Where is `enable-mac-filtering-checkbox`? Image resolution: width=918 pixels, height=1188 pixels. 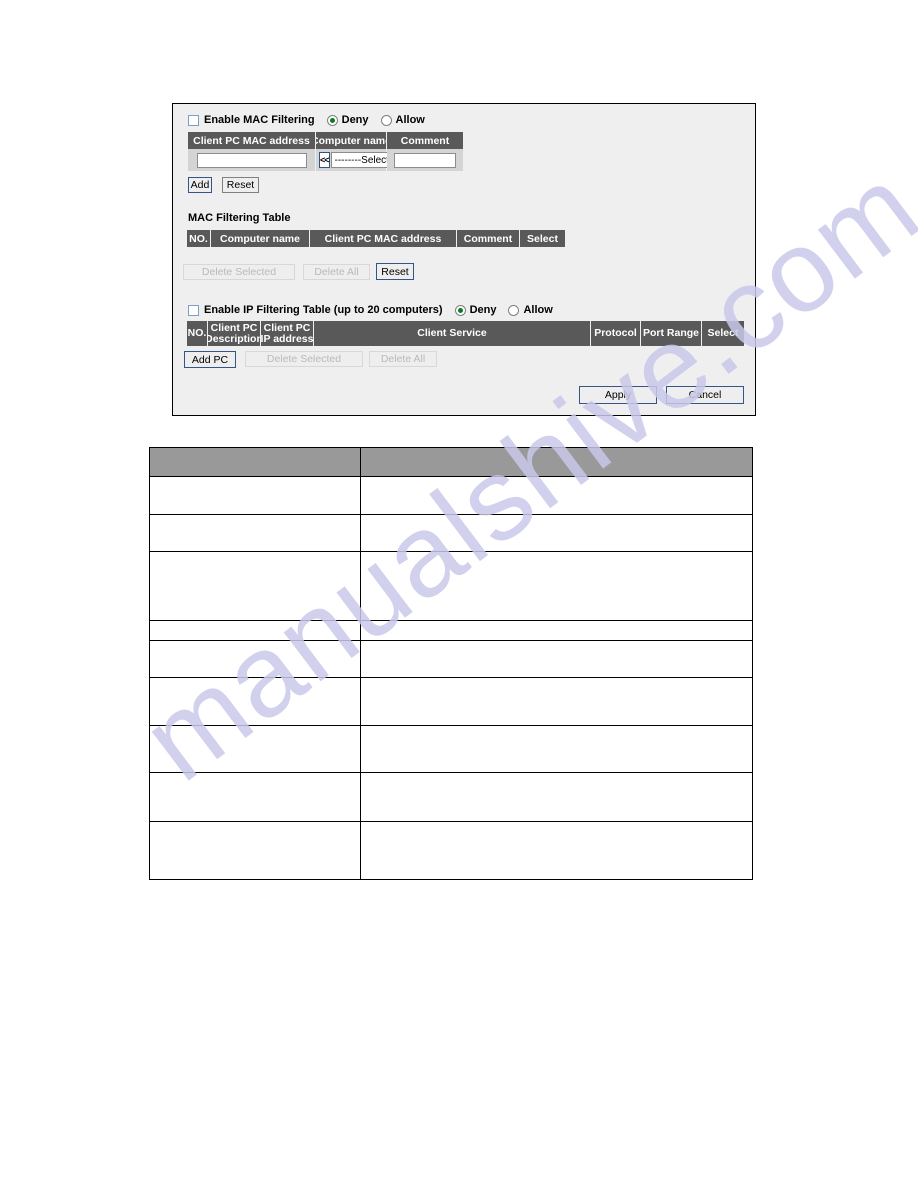
enable-mac-filtering-checkbox is located at coordinates (193, 120).